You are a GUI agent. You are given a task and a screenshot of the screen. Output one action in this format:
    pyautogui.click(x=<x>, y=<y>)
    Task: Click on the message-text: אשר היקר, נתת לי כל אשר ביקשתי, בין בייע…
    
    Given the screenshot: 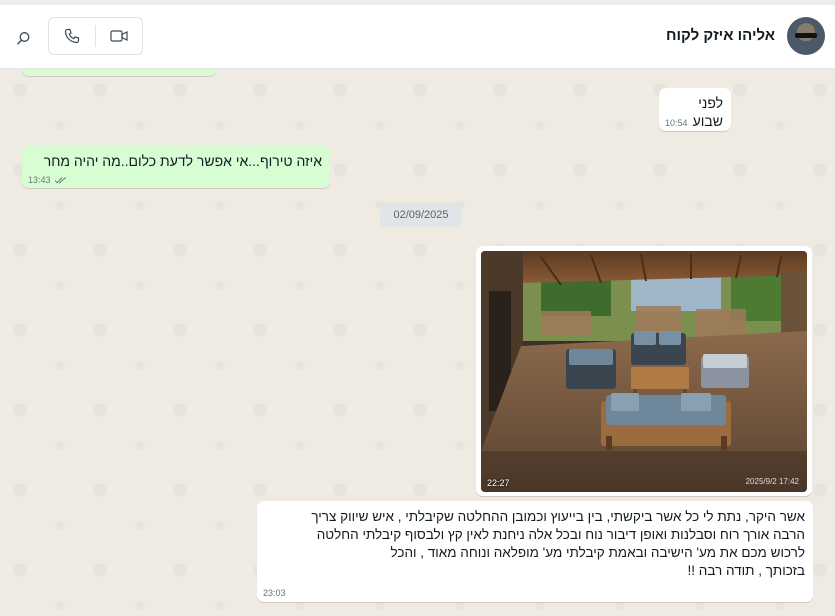 What is the action you would take?
    pyautogui.click(x=558, y=543)
    